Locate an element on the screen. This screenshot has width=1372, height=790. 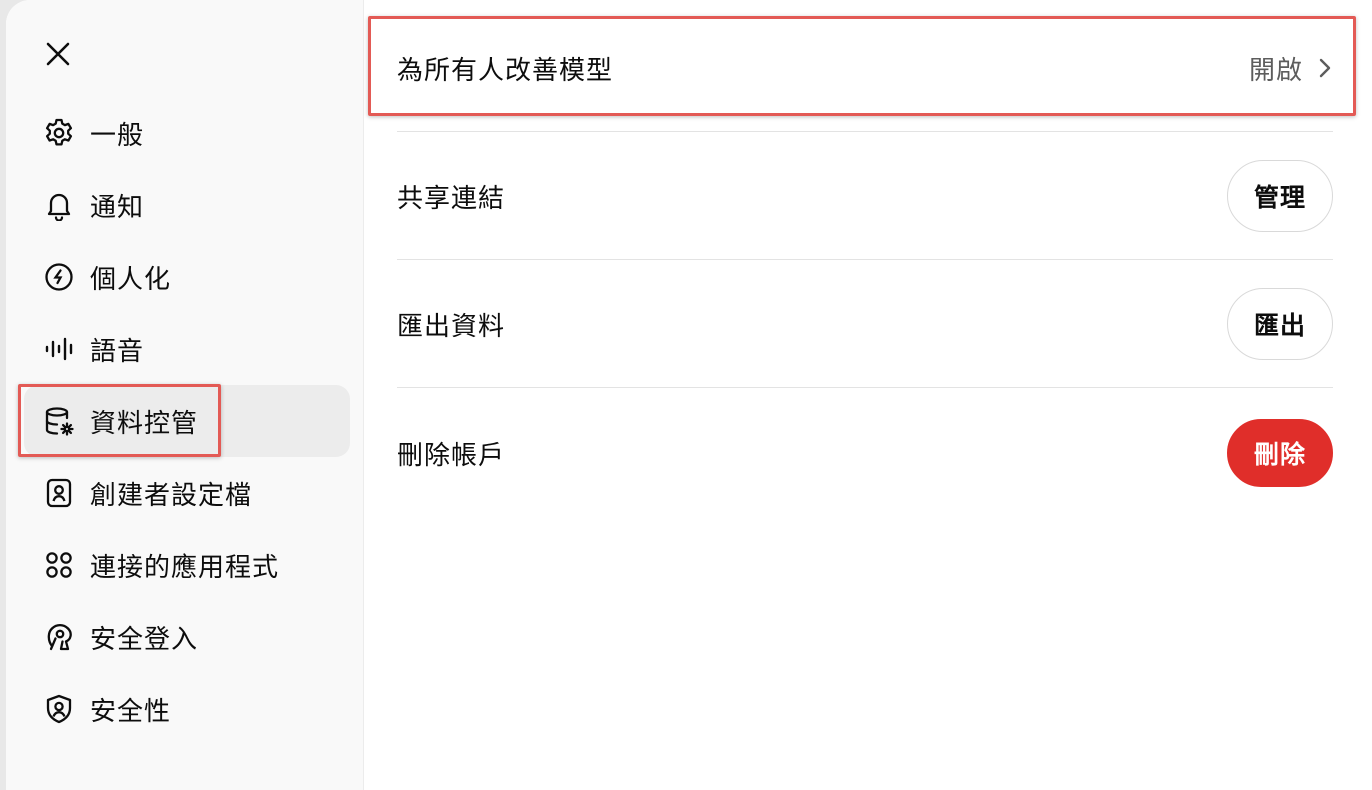
shared-links-row: 共享連結 管理 is located at coordinates (865, 196).